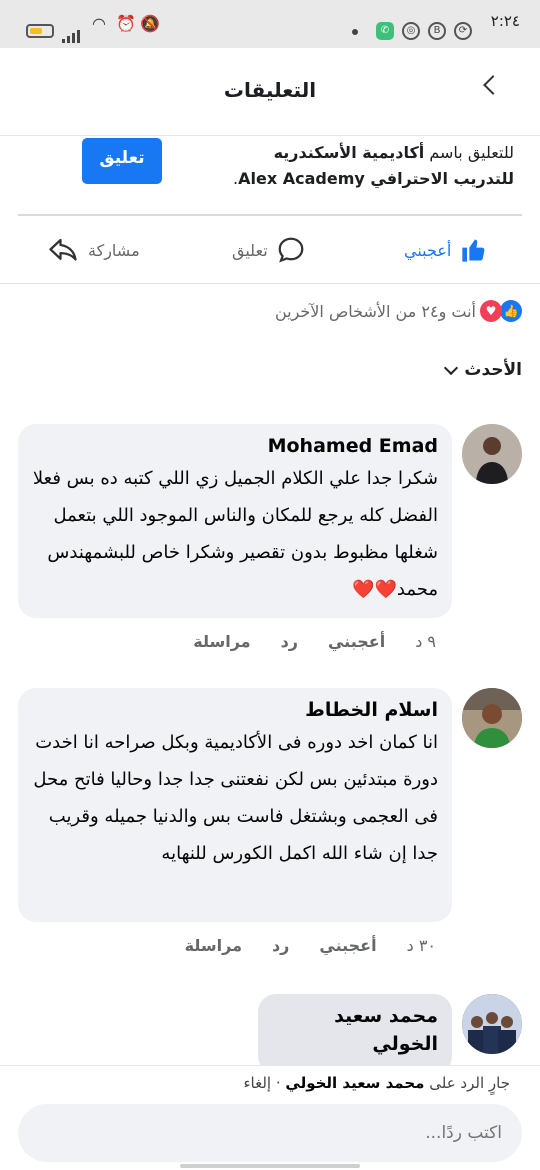 Image resolution: width=540 pixels, height=1170 pixels. Describe the element at coordinates (114, 250) in the screenshot. I see `share-label: مشاركة` at that location.